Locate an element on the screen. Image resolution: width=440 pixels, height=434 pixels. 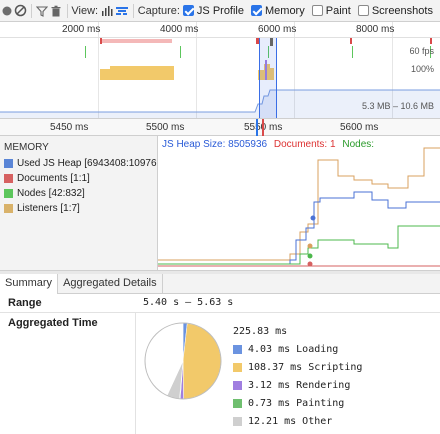
capture-paint-checkbox: Paint is located at coordinates (331, 10).